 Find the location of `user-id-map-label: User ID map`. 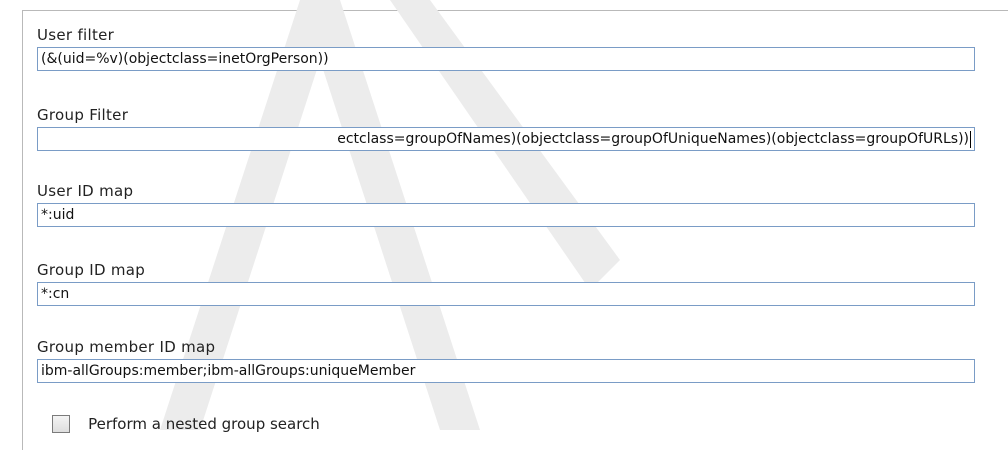

user-id-map-label: User ID map is located at coordinates (85, 191).